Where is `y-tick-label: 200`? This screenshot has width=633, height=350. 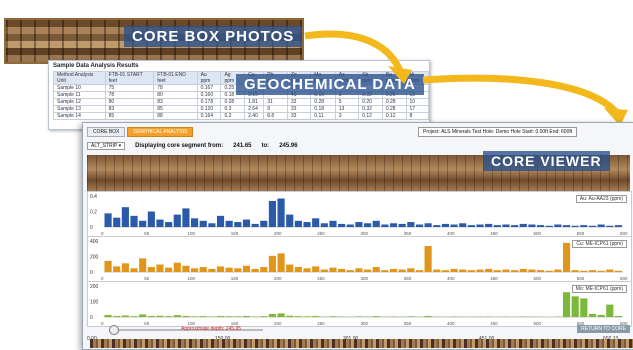
y-tick-label: 200 is located at coordinates (94, 287).